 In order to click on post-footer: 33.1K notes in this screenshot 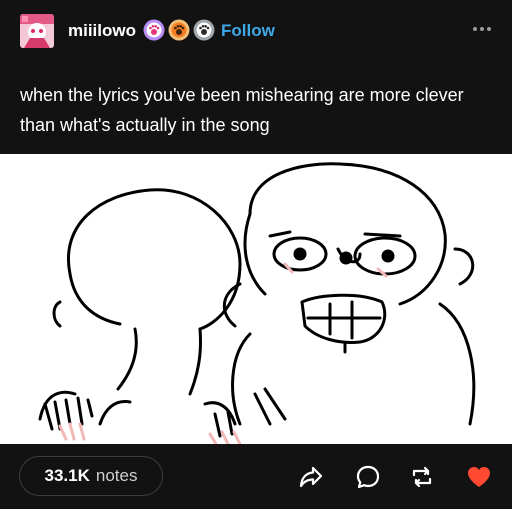, I will do `click(256, 476)`.